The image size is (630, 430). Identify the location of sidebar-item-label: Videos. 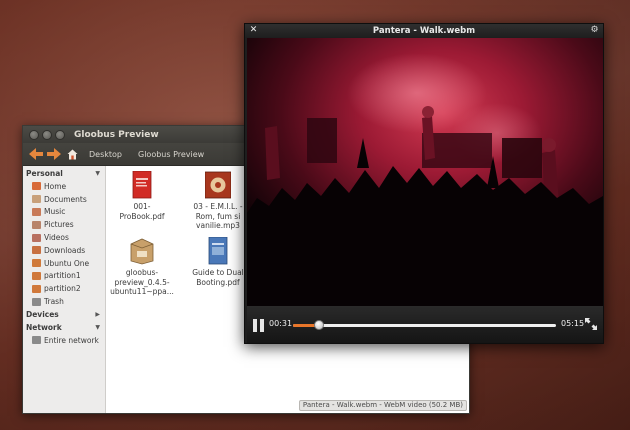
(56, 238).